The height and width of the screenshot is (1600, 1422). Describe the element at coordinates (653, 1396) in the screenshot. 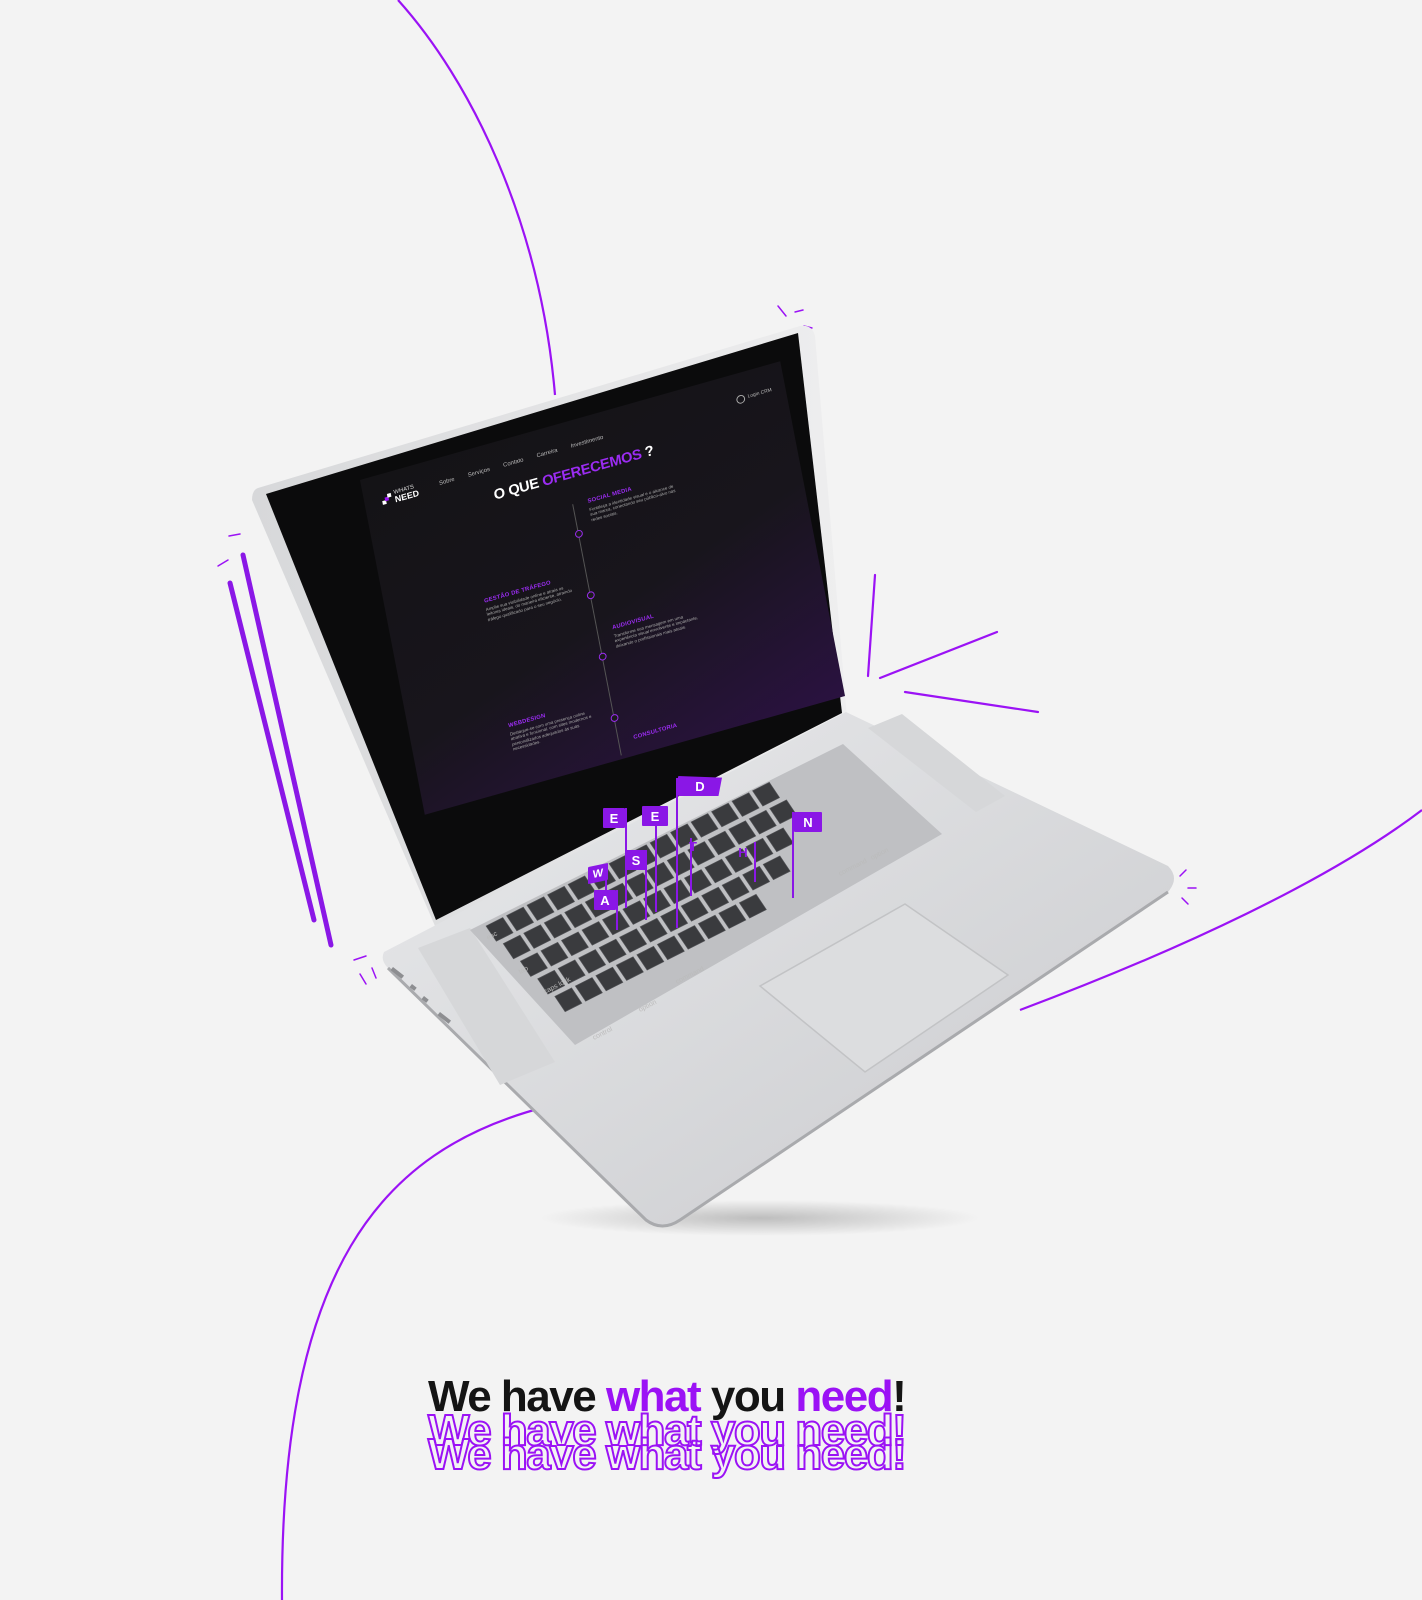

I see `tagline-w2: what` at that location.